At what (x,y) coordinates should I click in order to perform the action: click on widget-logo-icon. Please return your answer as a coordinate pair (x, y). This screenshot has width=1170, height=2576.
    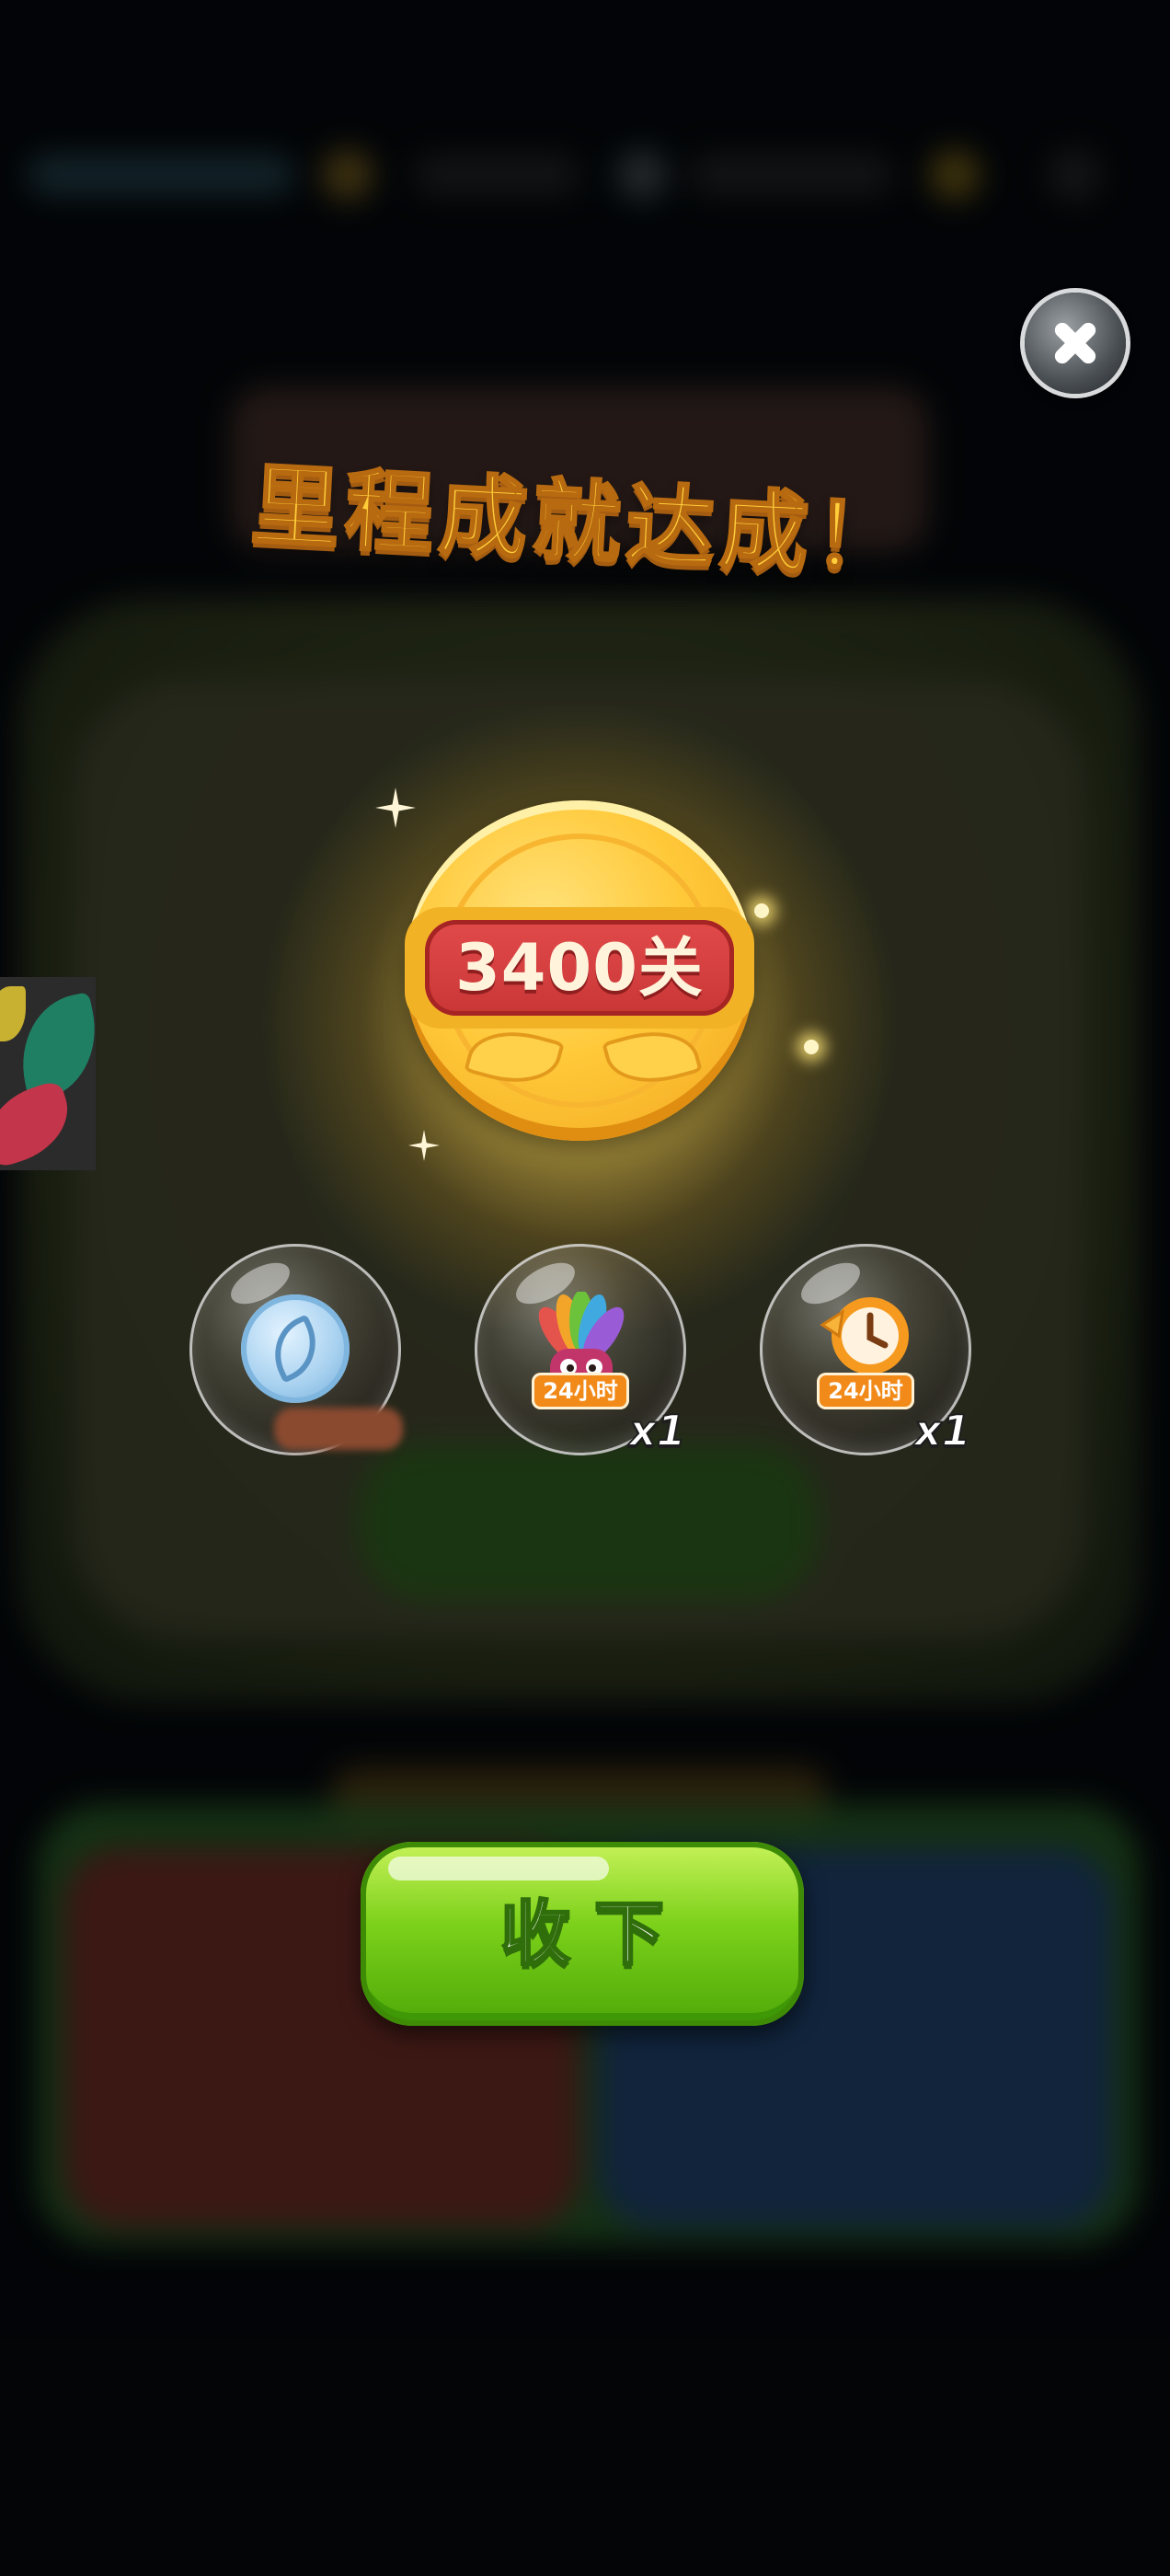
    Looking at the image, I should click on (13, 1014).